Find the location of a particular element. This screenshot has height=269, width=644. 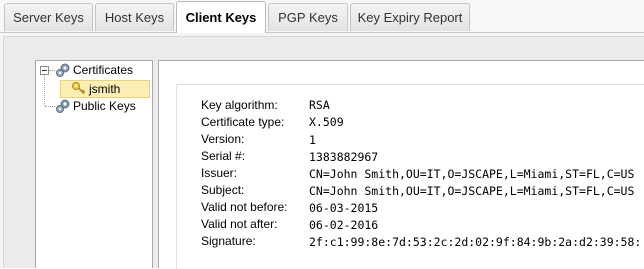

detail-label-valid-not-after: Valid not after: is located at coordinates (239, 224).